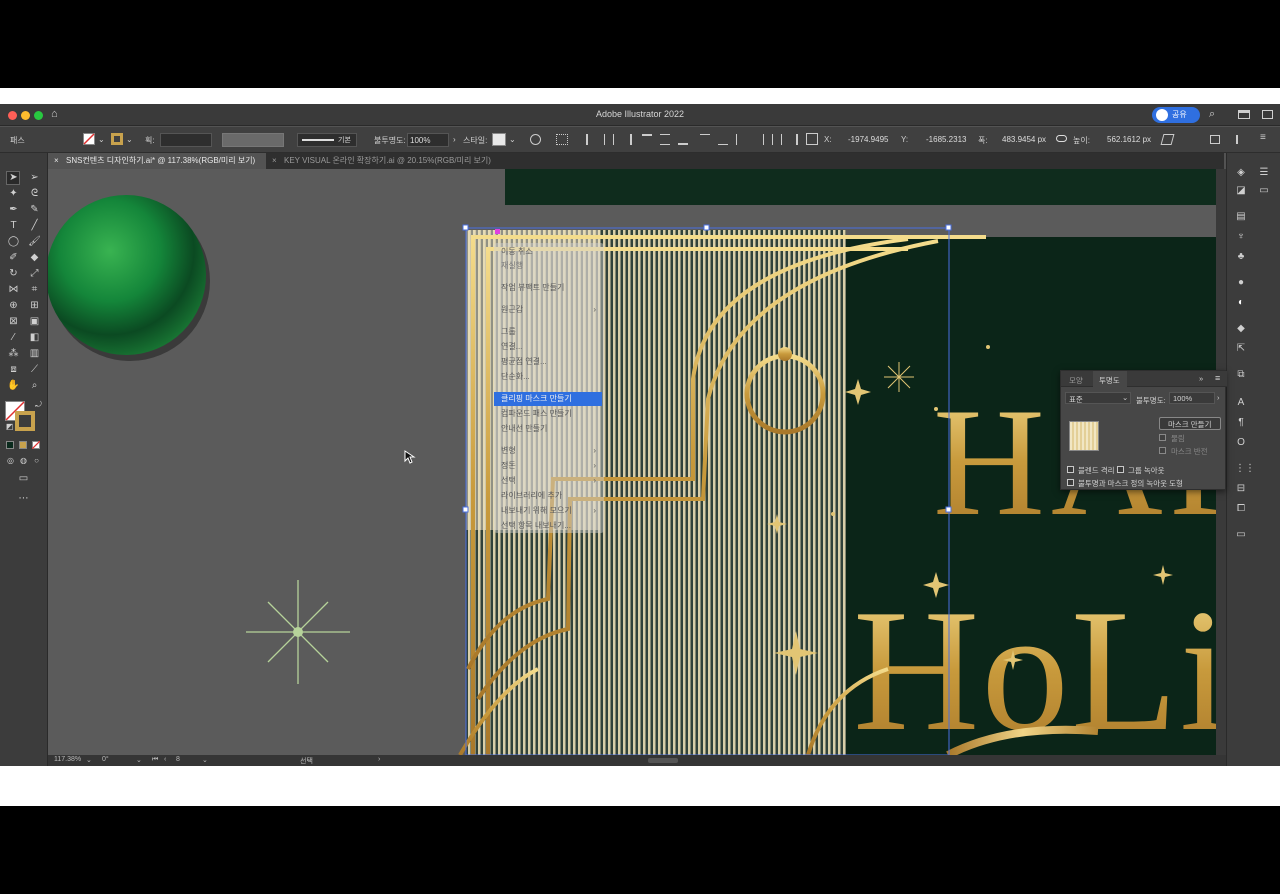 The image size is (1280, 894). Describe the element at coordinates (535, 139) in the screenshot. I see `recolor-artwork-icon` at that location.